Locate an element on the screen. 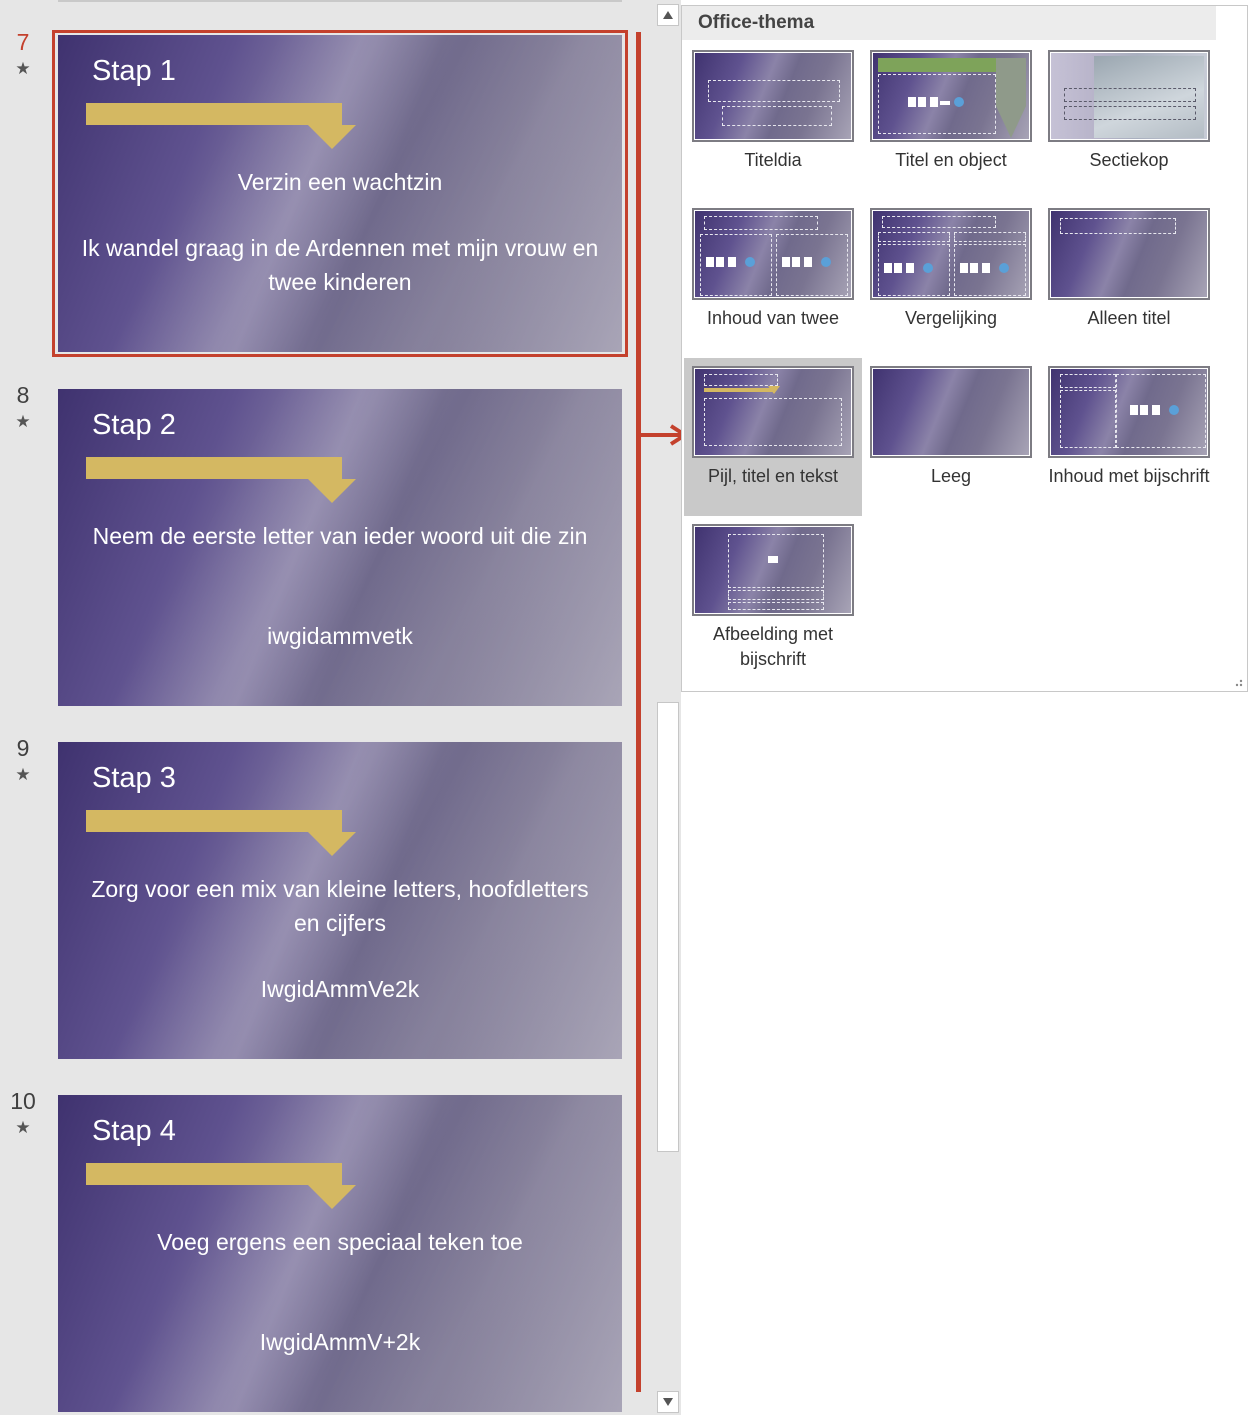 The width and height of the screenshot is (1249, 1415). layout-vergelijking: Vergelijking is located at coordinates (951, 279).